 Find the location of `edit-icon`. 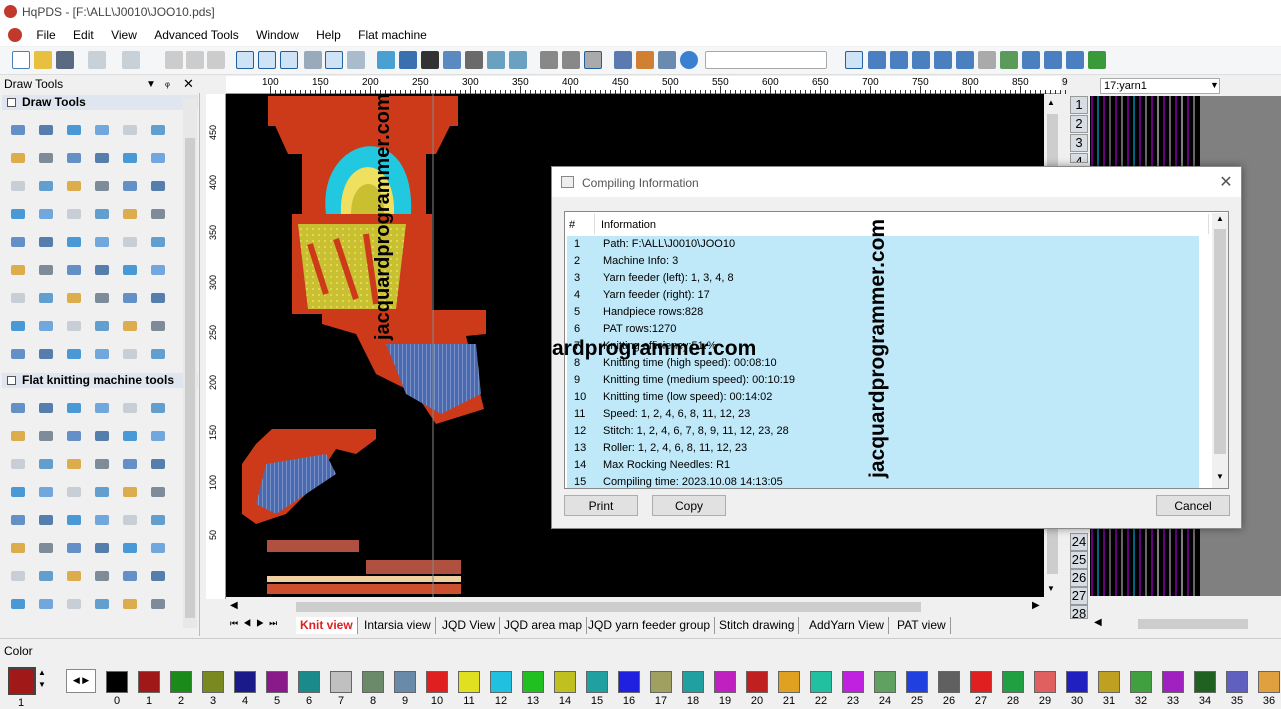

edit-icon is located at coordinates (408, 60).